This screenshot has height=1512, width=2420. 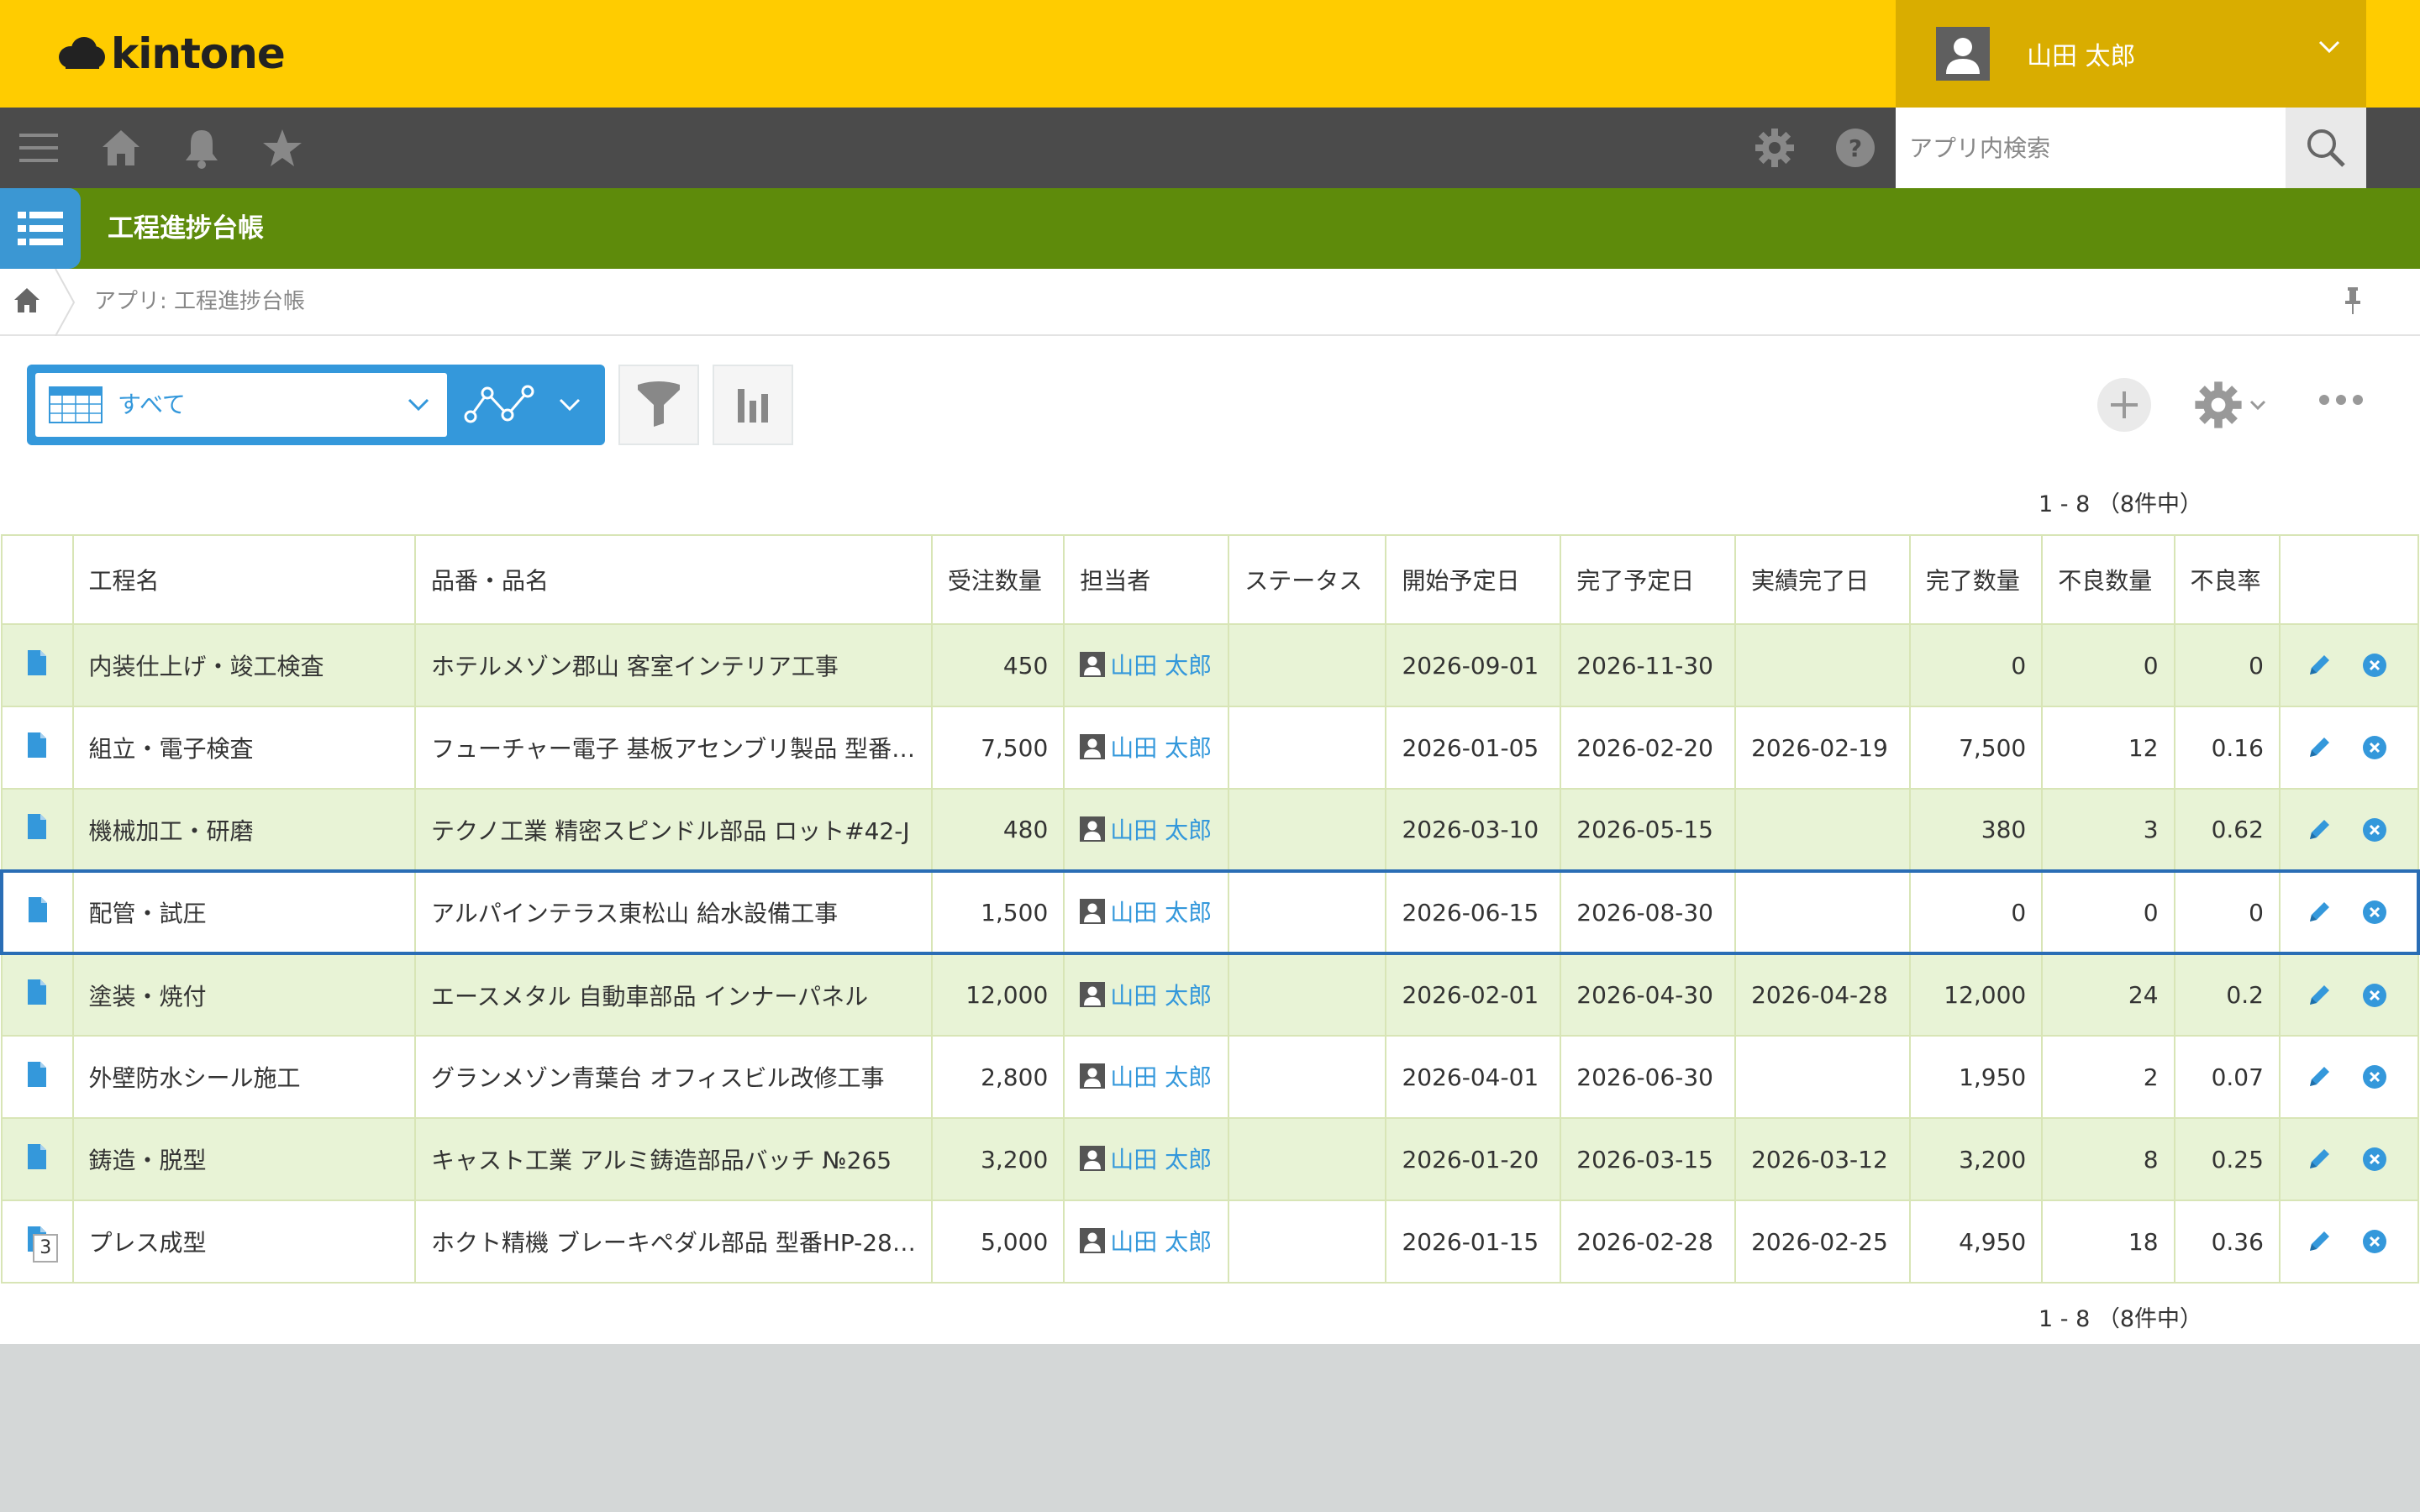 I want to click on app-title: 工程進捗台帳, so click(x=186, y=228).